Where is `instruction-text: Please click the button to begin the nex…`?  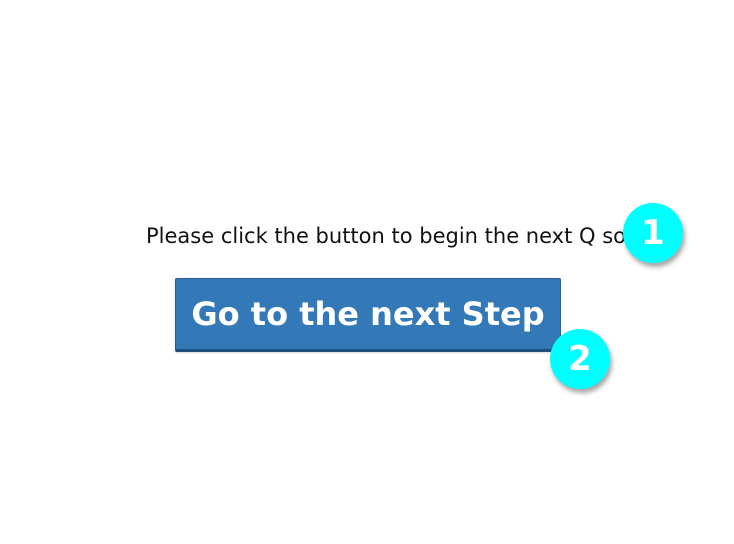 instruction-text: Please click the button to begin the nex… is located at coordinates (394, 236).